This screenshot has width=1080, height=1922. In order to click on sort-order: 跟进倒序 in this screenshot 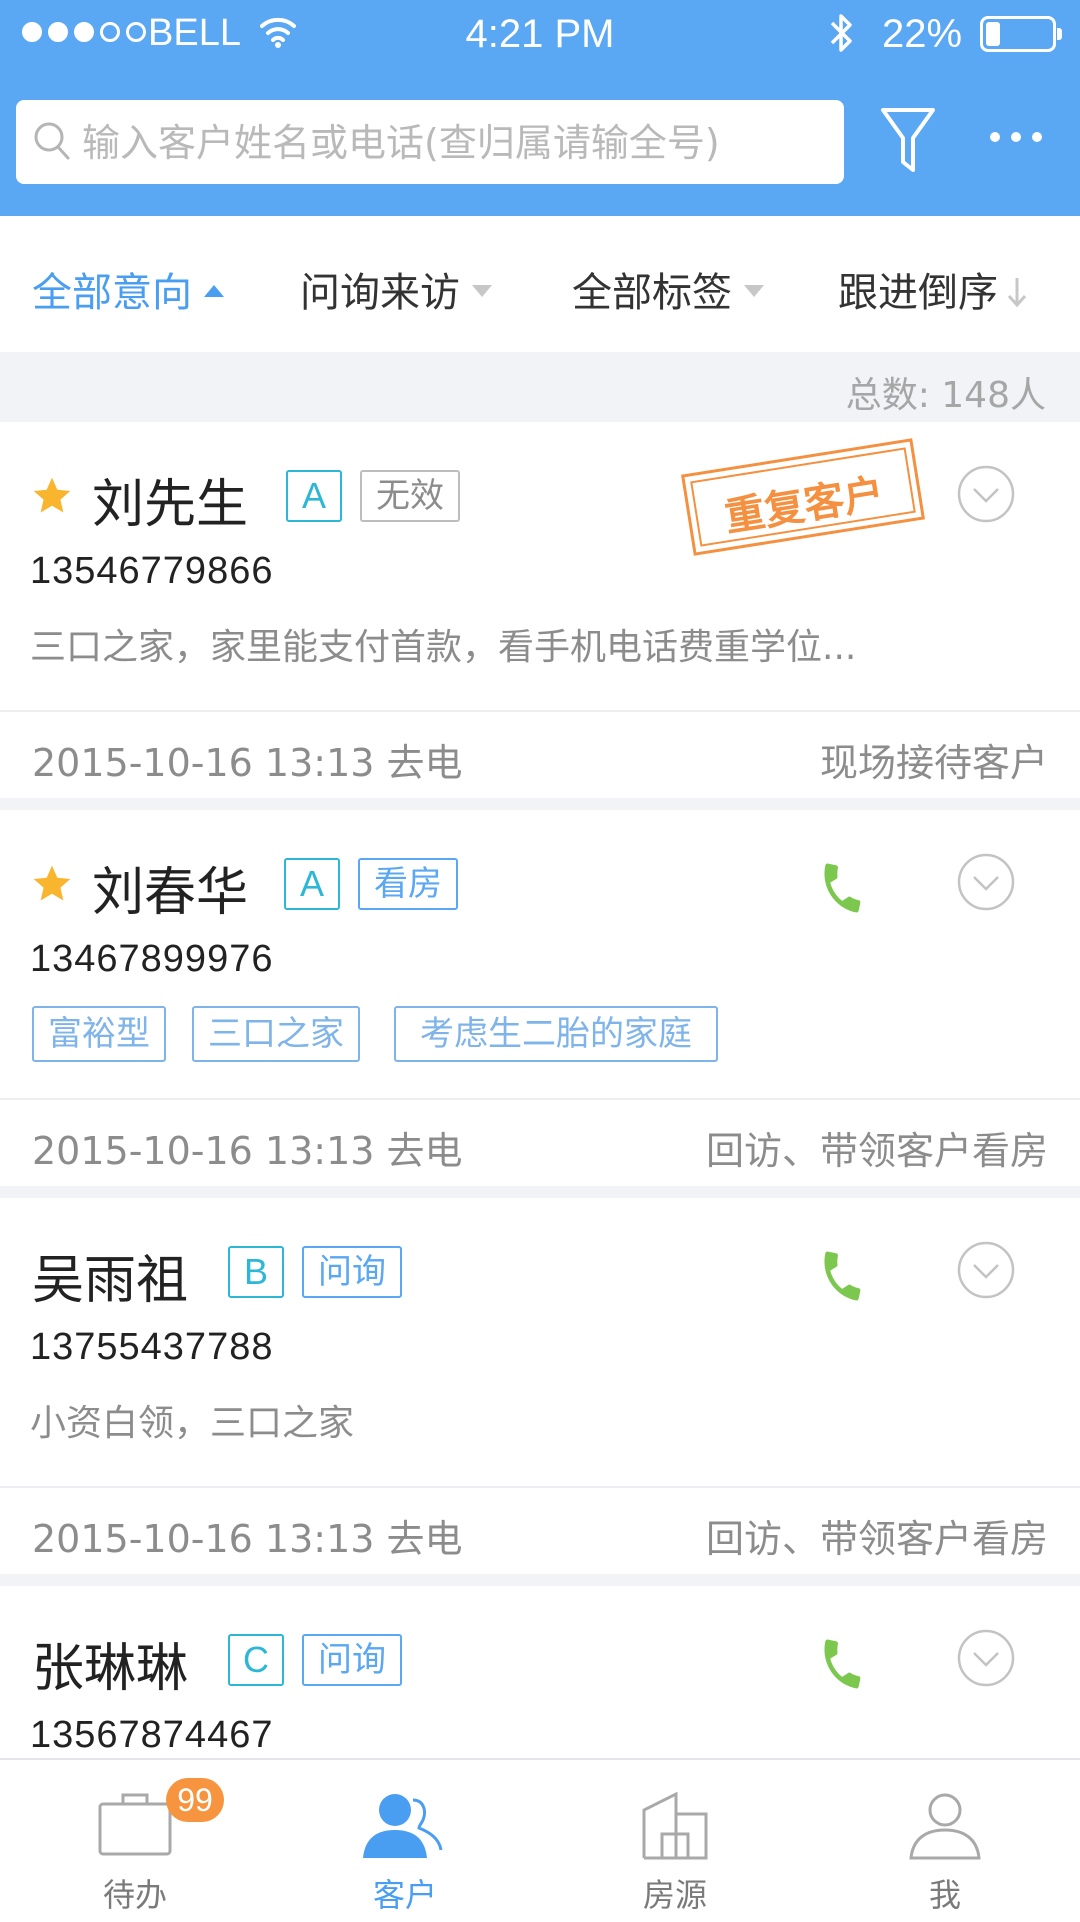, I will do `click(933, 289)`.